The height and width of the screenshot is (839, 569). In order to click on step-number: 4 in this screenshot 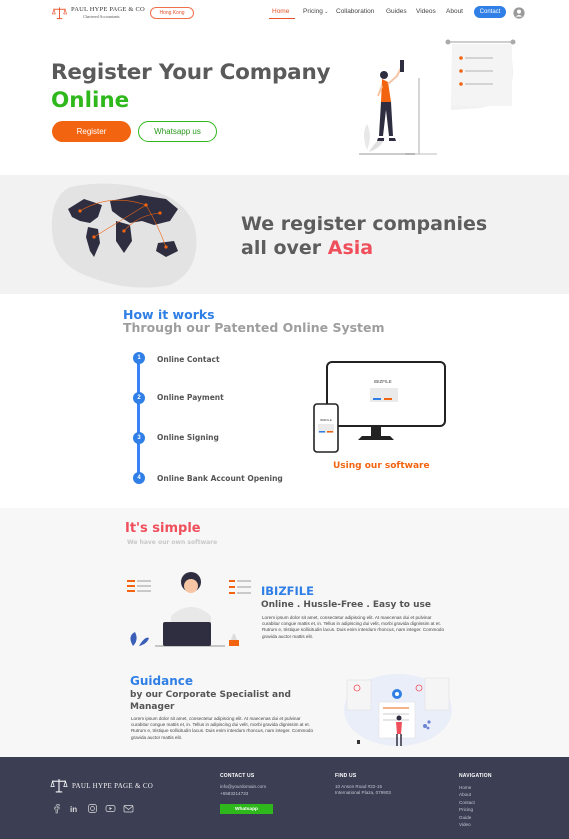, I will do `click(139, 478)`.